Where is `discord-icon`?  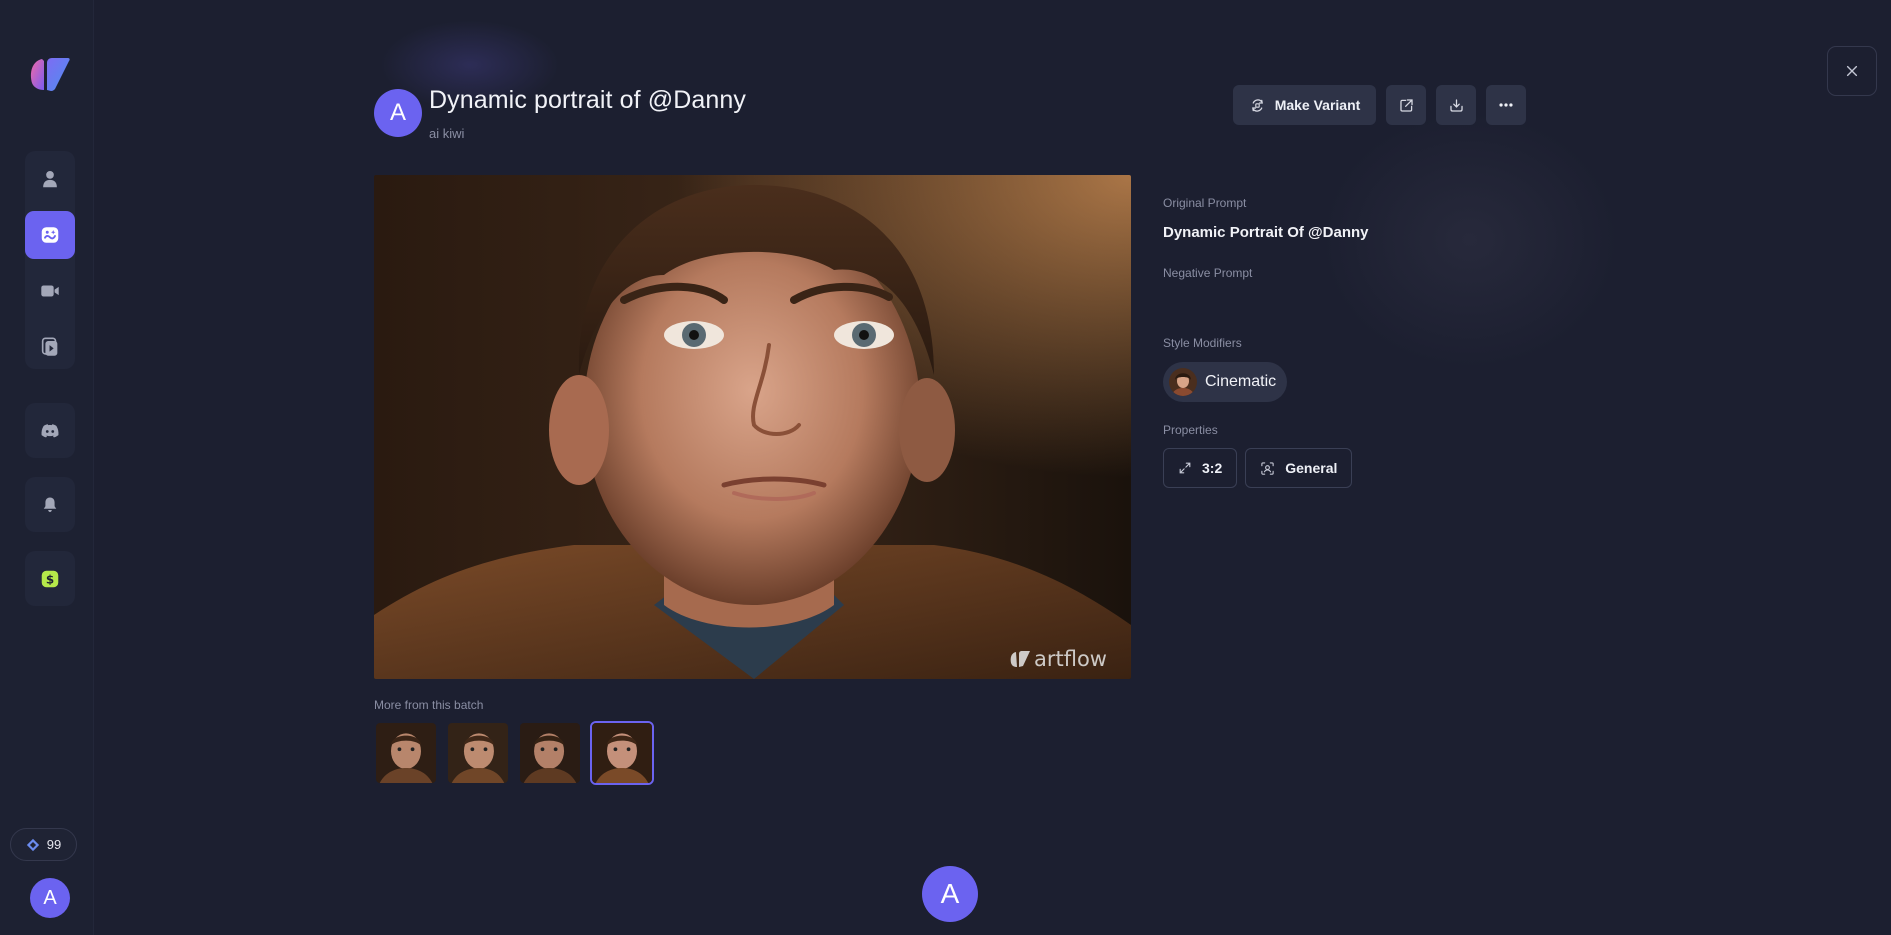 discord-icon is located at coordinates (50, 430).